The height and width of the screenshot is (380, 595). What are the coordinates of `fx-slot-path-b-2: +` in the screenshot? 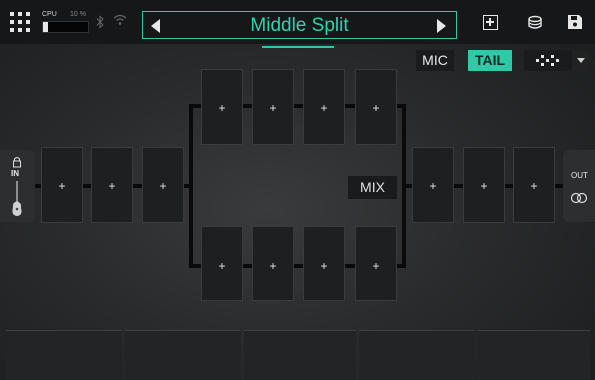 It's located at (273, 263).